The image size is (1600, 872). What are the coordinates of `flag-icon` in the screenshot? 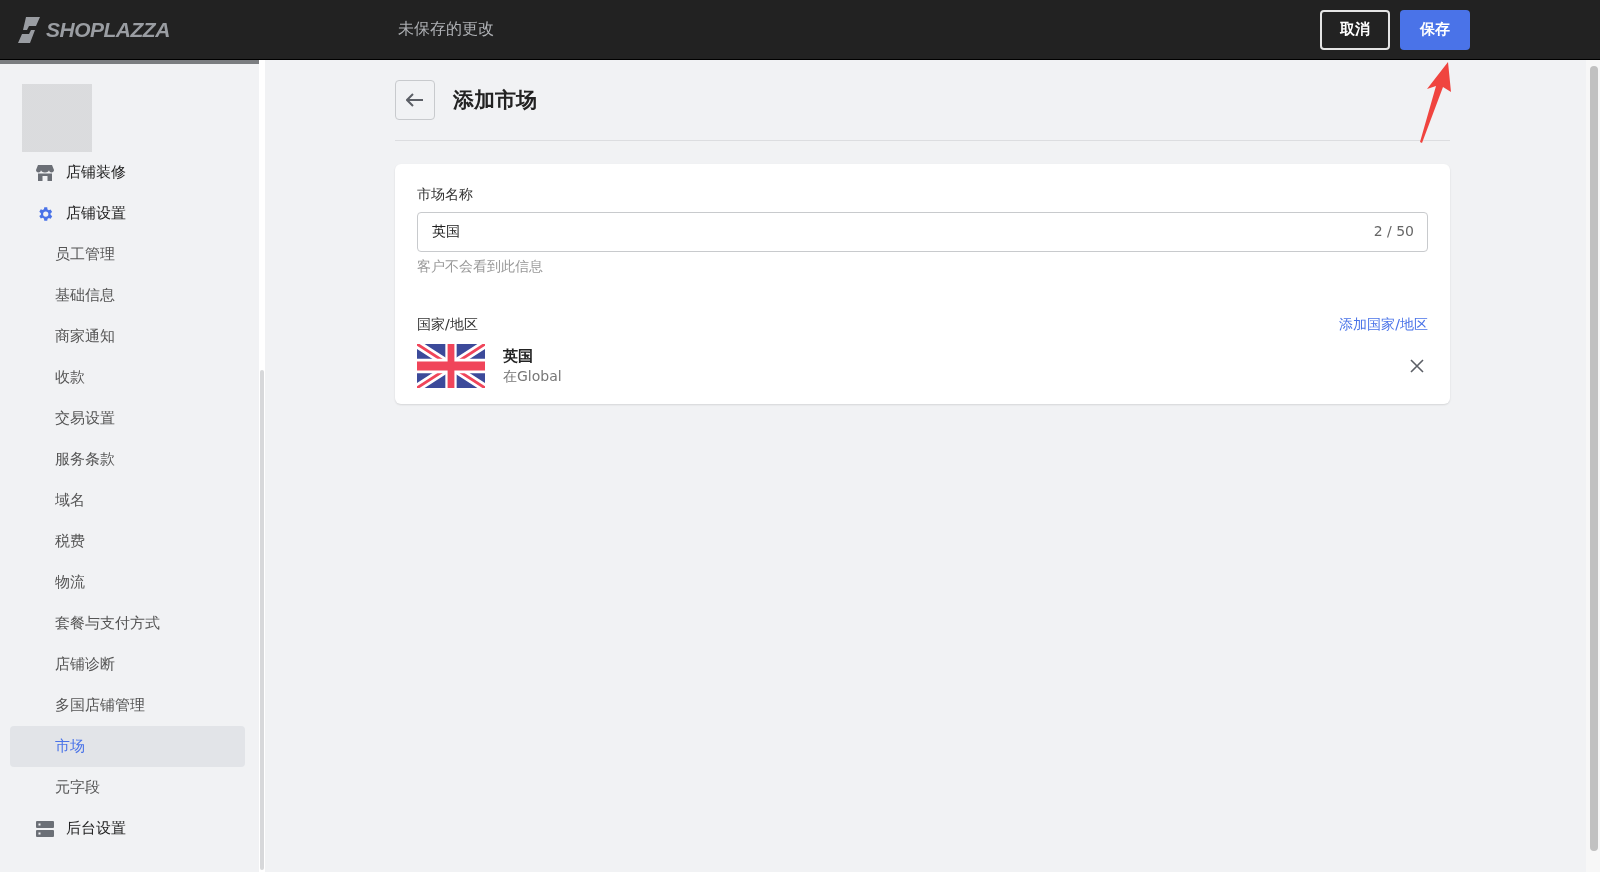 It's located at (451, 366).